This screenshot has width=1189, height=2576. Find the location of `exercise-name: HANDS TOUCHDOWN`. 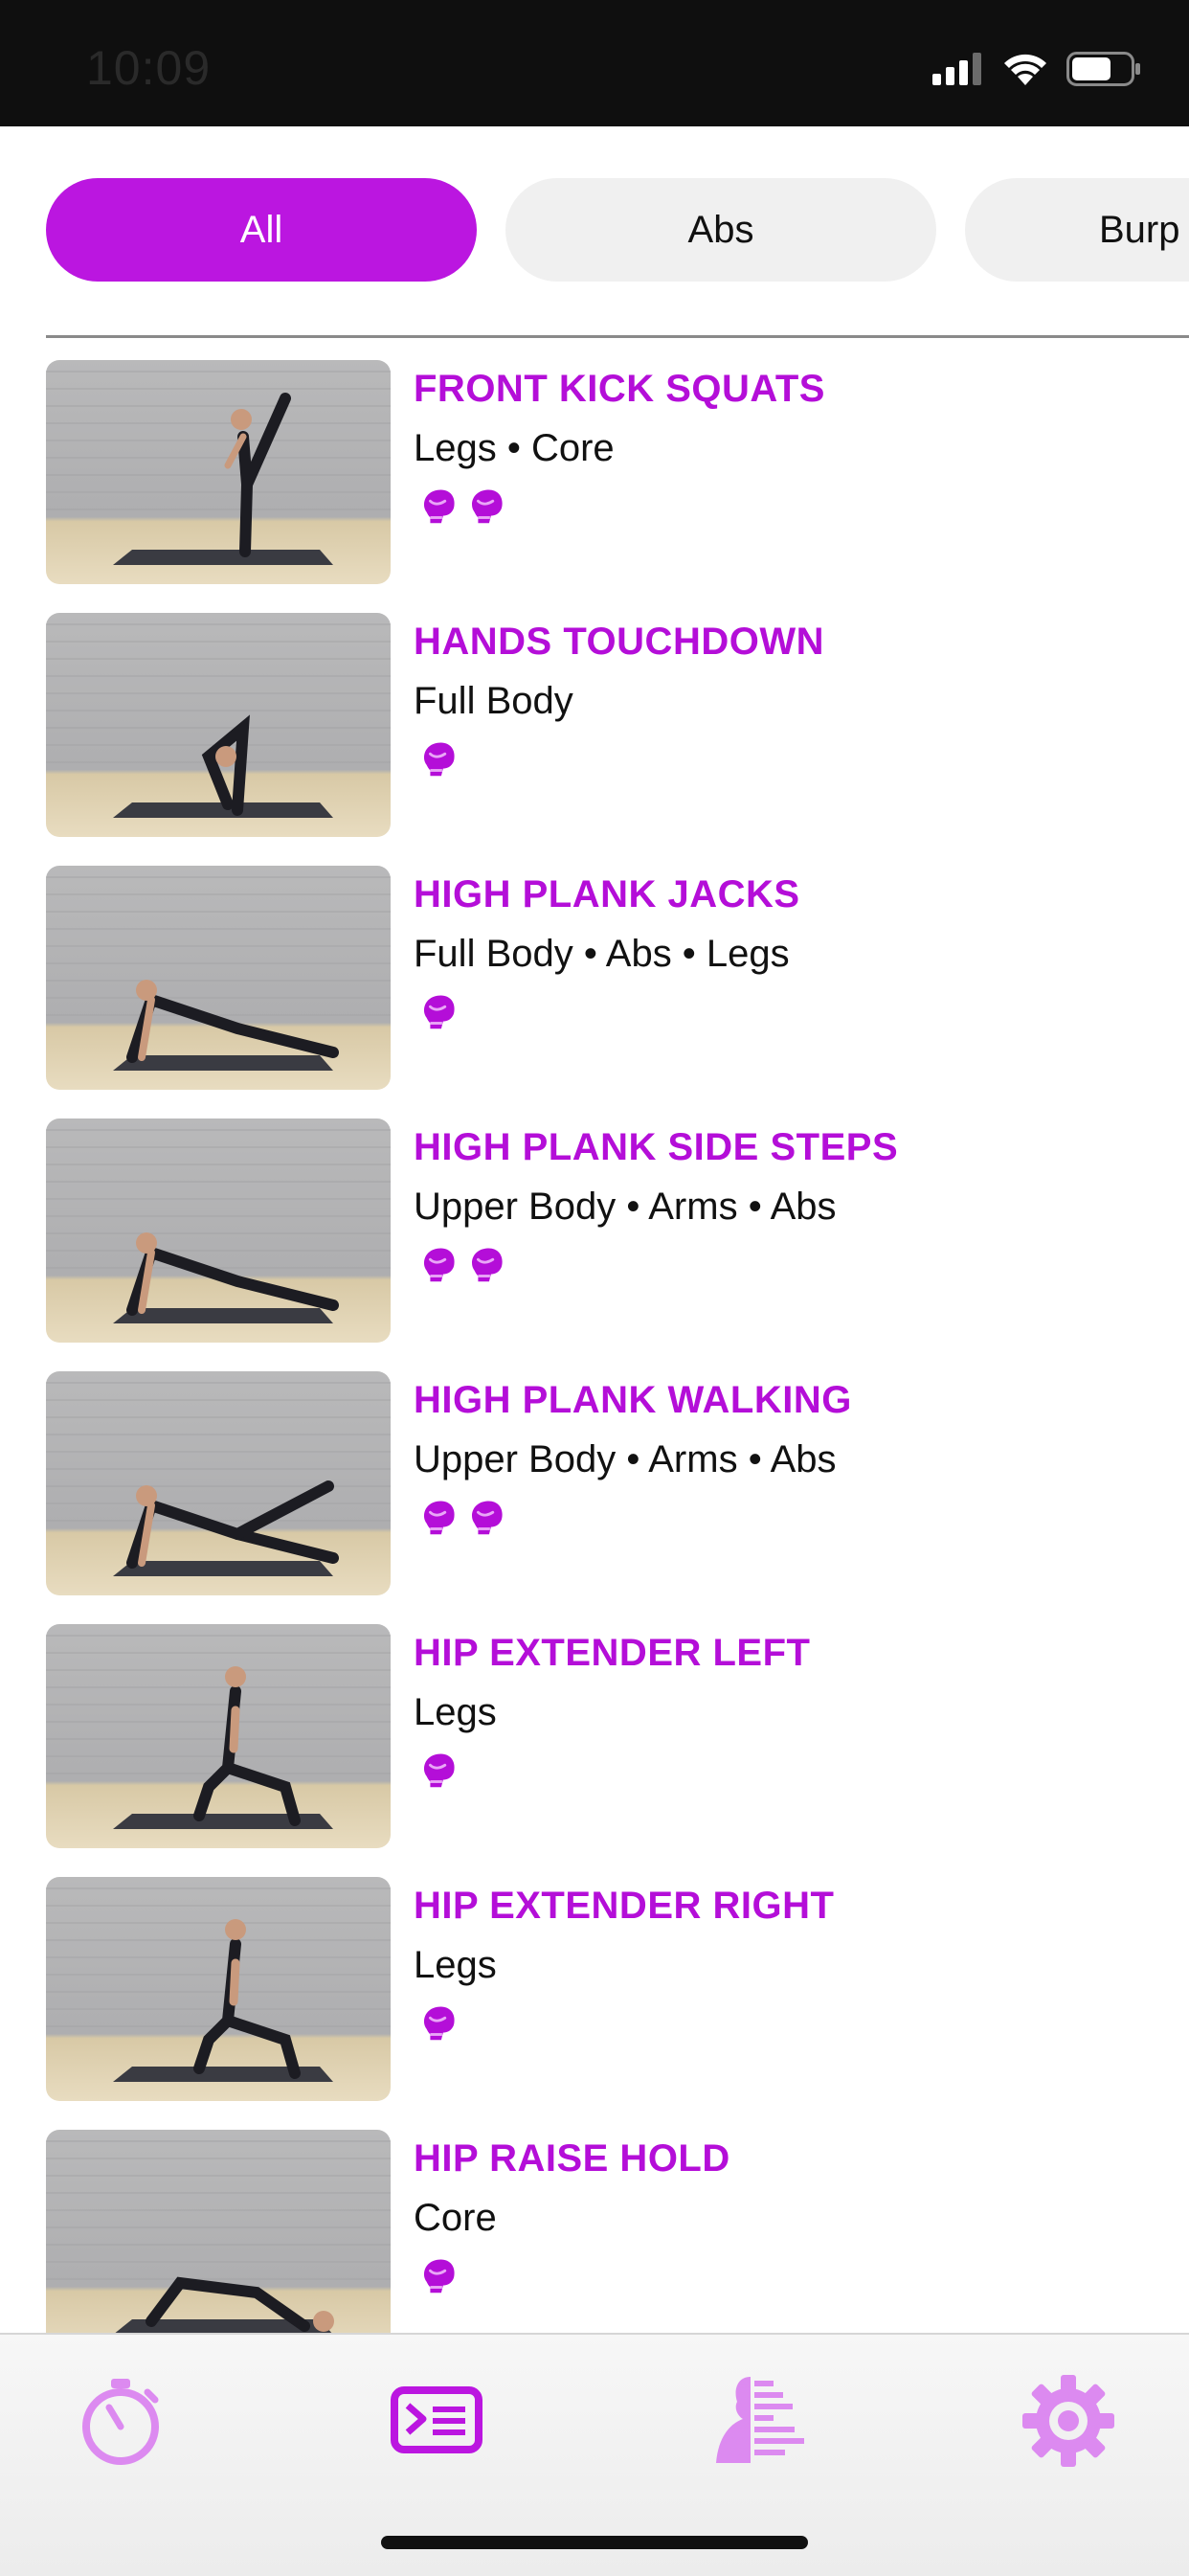

exercise-name: HANDS TOUCHDOWN is located at coordinates (619, 642).